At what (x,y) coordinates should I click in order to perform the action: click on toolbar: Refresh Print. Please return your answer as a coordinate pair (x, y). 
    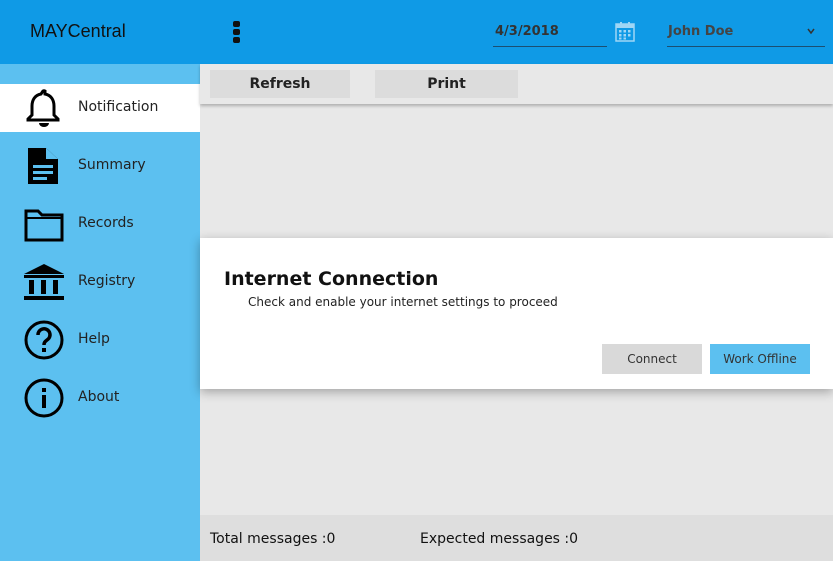
    Looking at the image, I should click on (516, 84).